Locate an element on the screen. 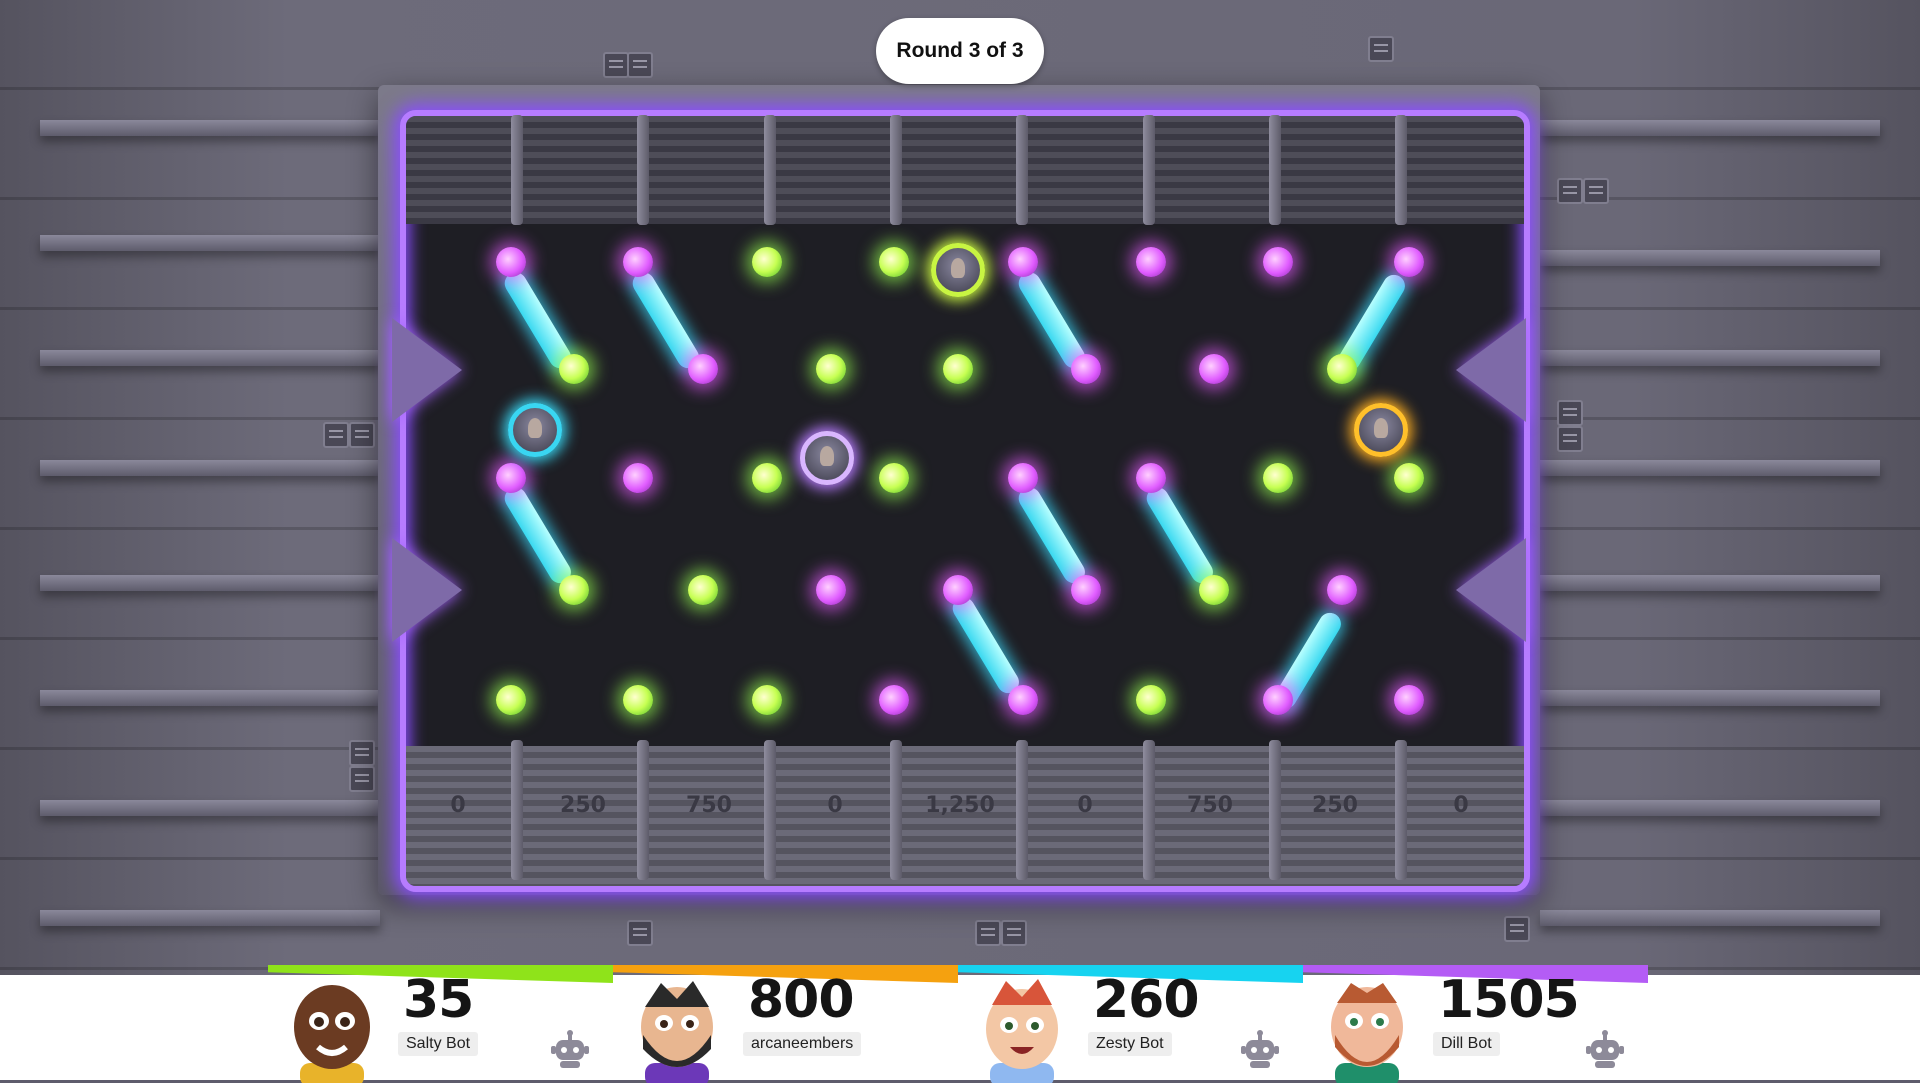 The image size is (1920, 1083). player-score: 260 is located at coordinates (1146, 1000).